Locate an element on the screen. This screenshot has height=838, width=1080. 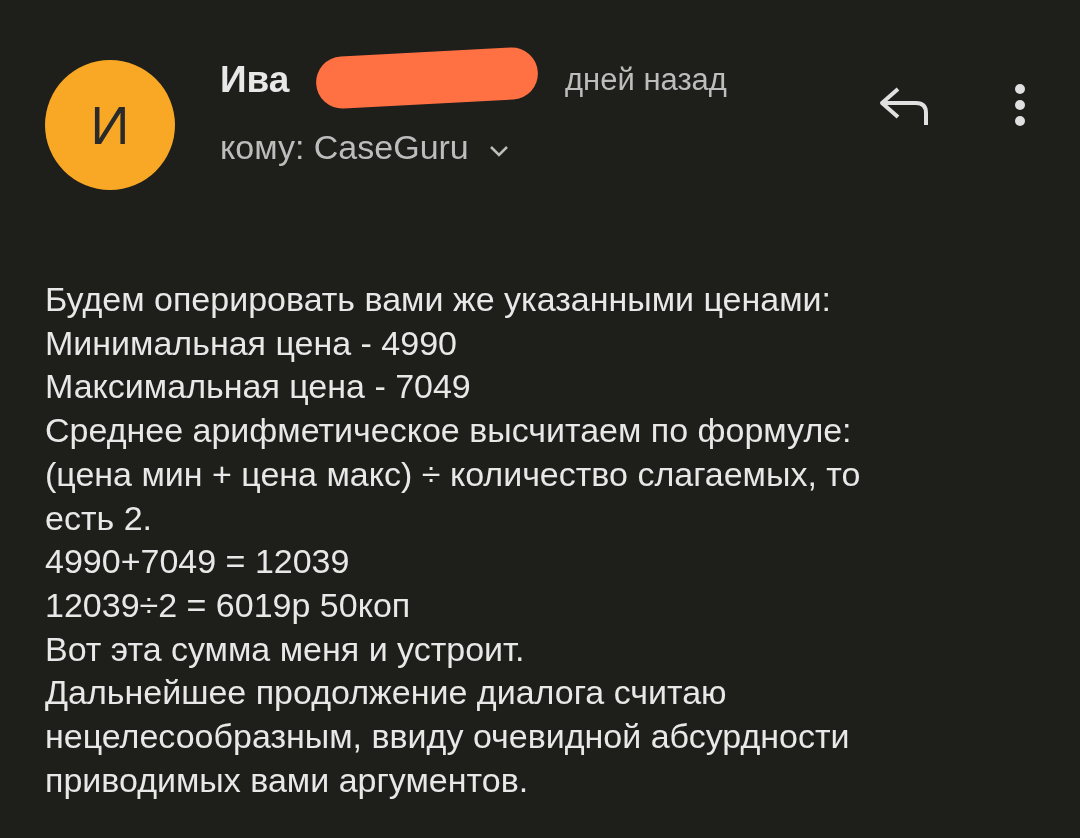
message-line: Среднее арифметическое высчитаем по формуле: is located at coordinates (449, 431).